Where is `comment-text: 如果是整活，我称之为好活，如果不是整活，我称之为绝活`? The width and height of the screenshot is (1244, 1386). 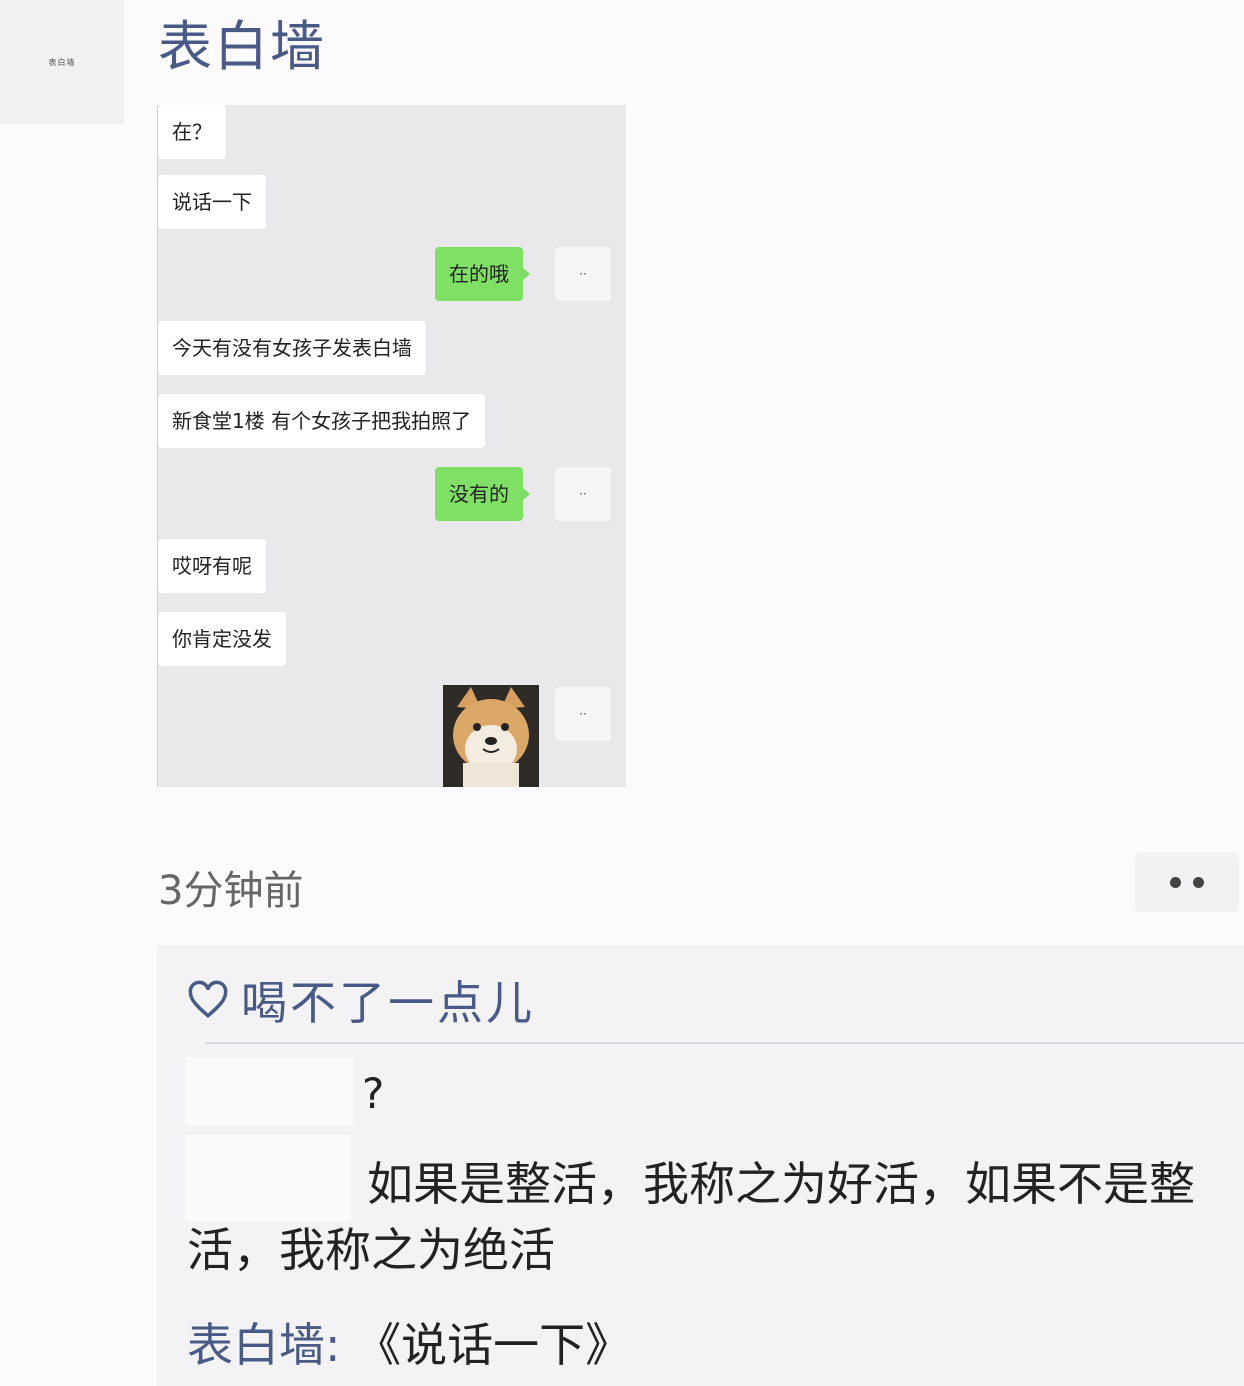 comment-text: 如果是整活，我称之为好活，如果不是整活，我称之为绝活 is located at coordinates (697, 1217).